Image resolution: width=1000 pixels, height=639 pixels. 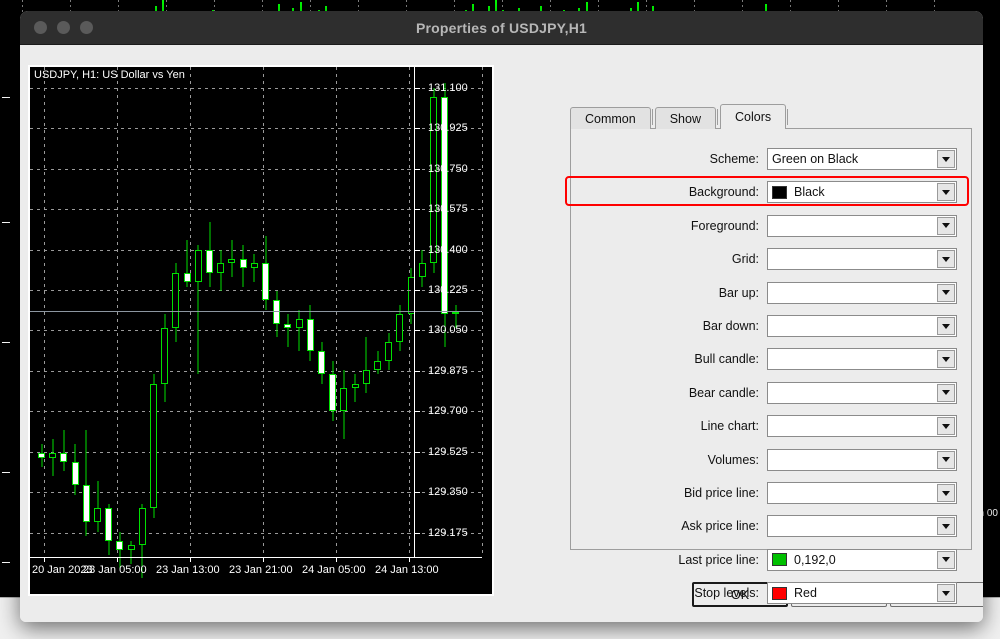 What do you see at coordinates (862, 559) in the screenshot?
I see `combo-last-price-line: 0,192,0` at bounding box center [862, 559].